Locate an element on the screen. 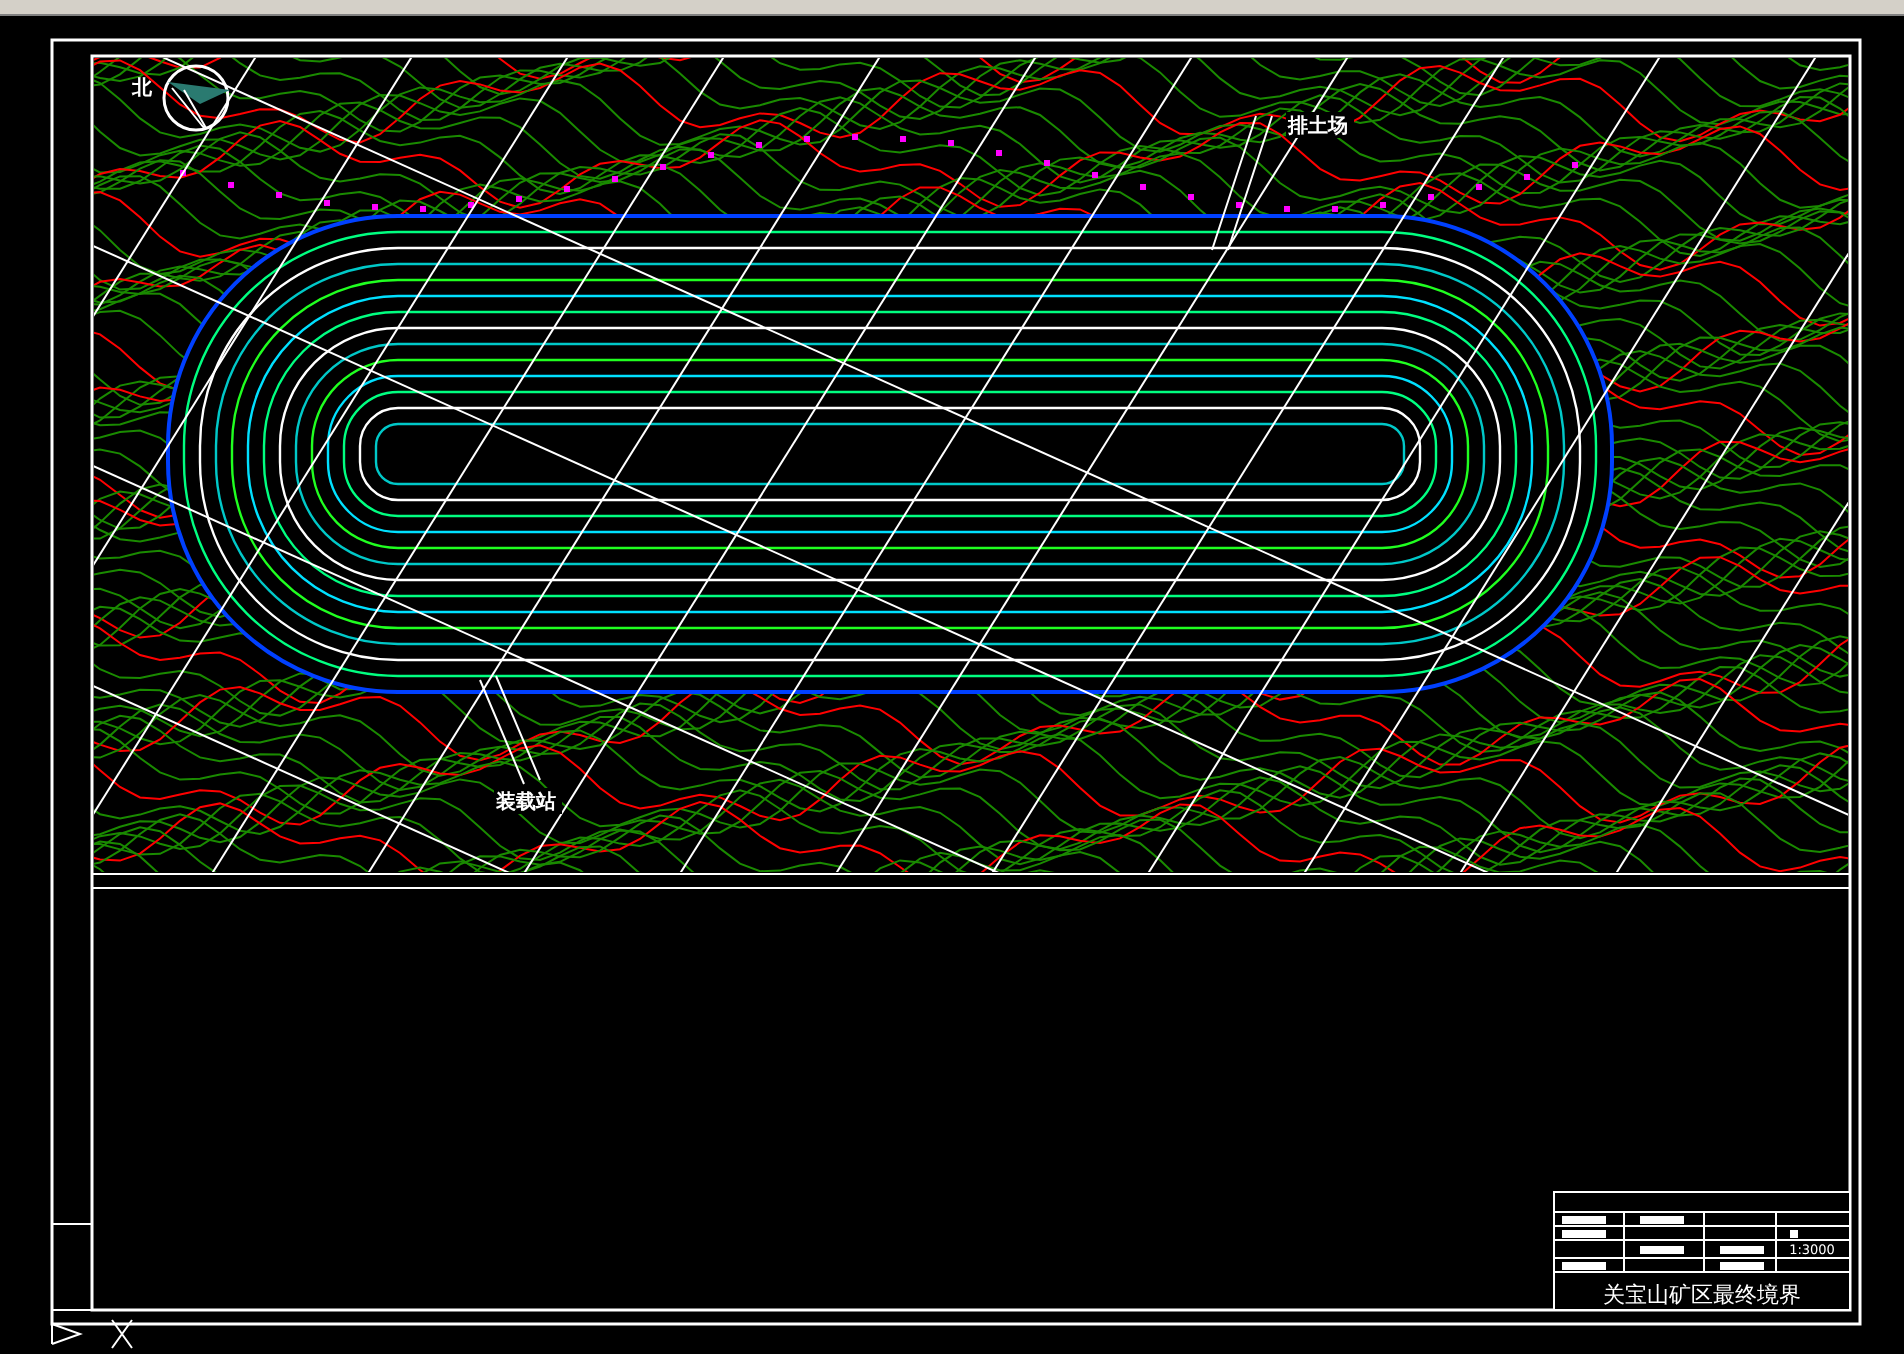 The width and height of the screenshot is (1904, 1354). drawing-title: 关宝山矿区最终境界 is located at coordinates (1702, 1295).